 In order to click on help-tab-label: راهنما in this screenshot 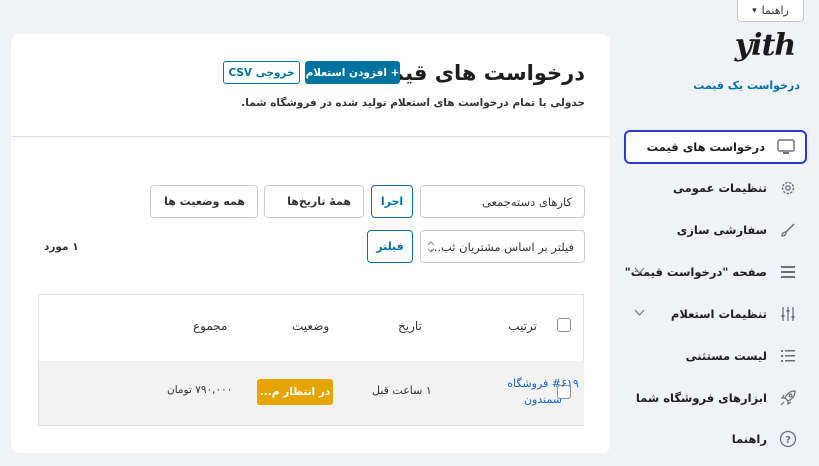, I will do `click(775, 10)`.